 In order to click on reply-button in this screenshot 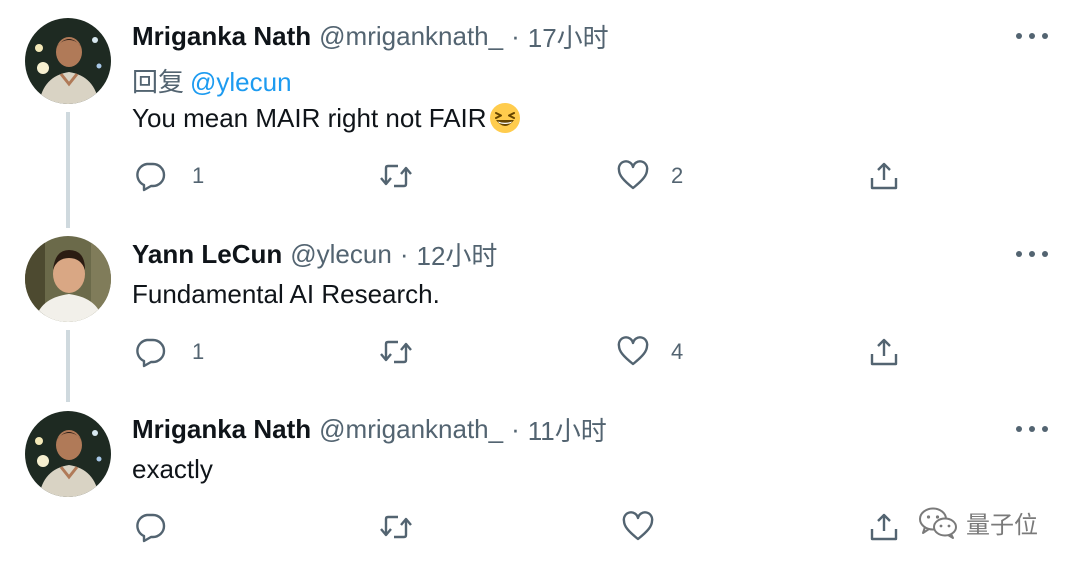, I will do `click(163, 527)`.